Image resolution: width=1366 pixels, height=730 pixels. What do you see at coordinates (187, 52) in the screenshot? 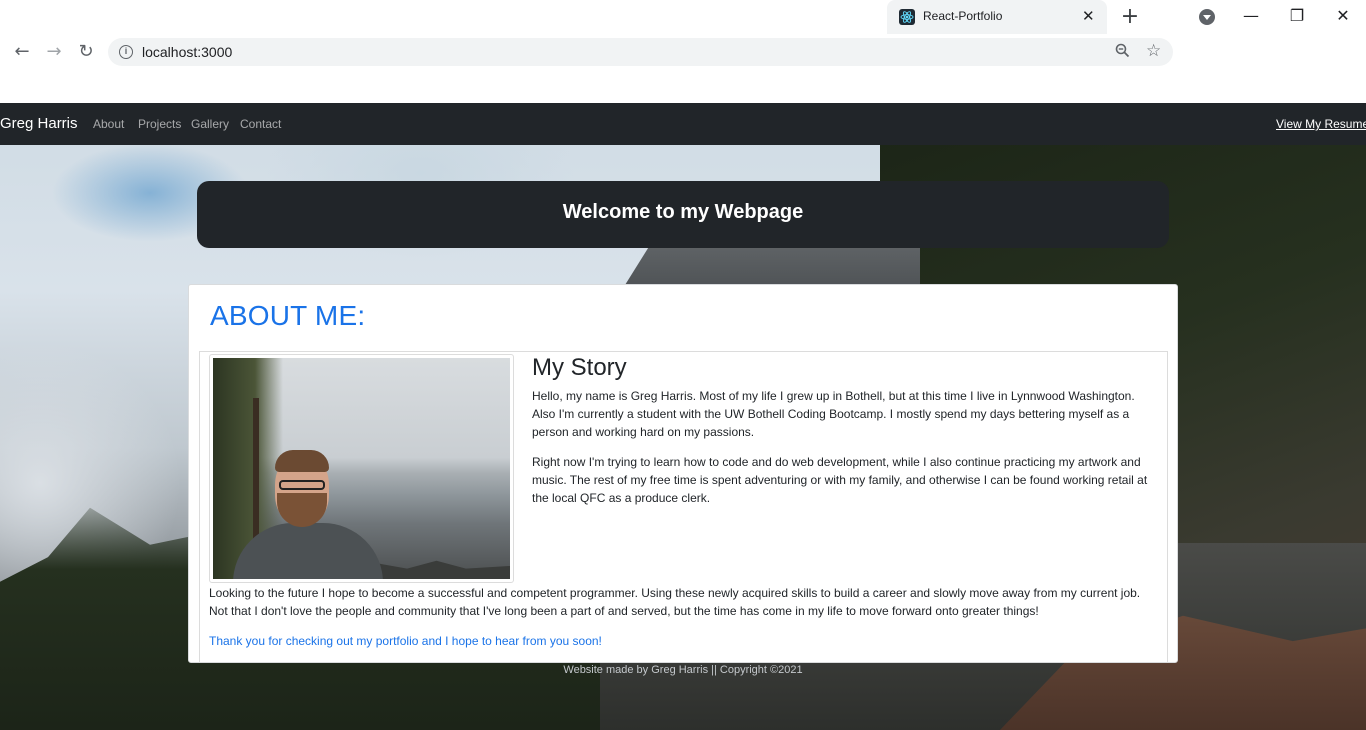
I see `url-text: localhost:3000` at bounding box center [187, 52].